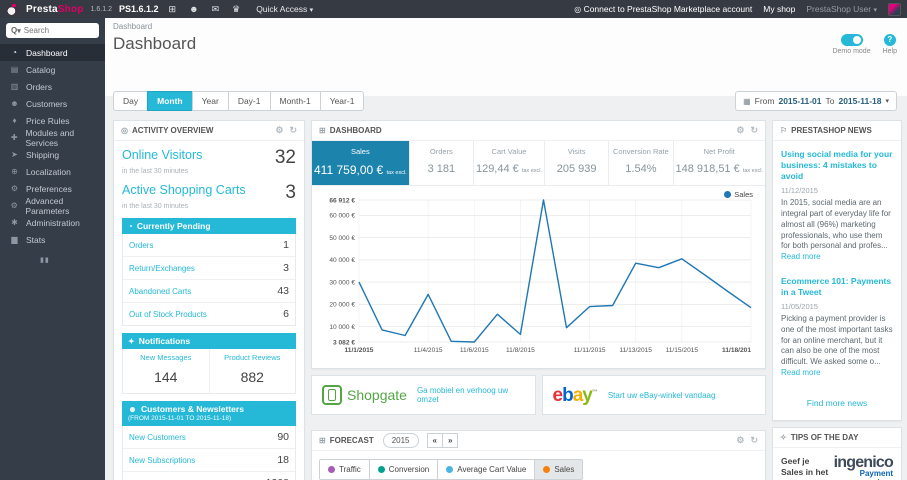  Describe the element at coordinates (837, 287) in the screenshot. I see `article-headline-link: Ecommerce 101: Payments in a Tweet` at that location.